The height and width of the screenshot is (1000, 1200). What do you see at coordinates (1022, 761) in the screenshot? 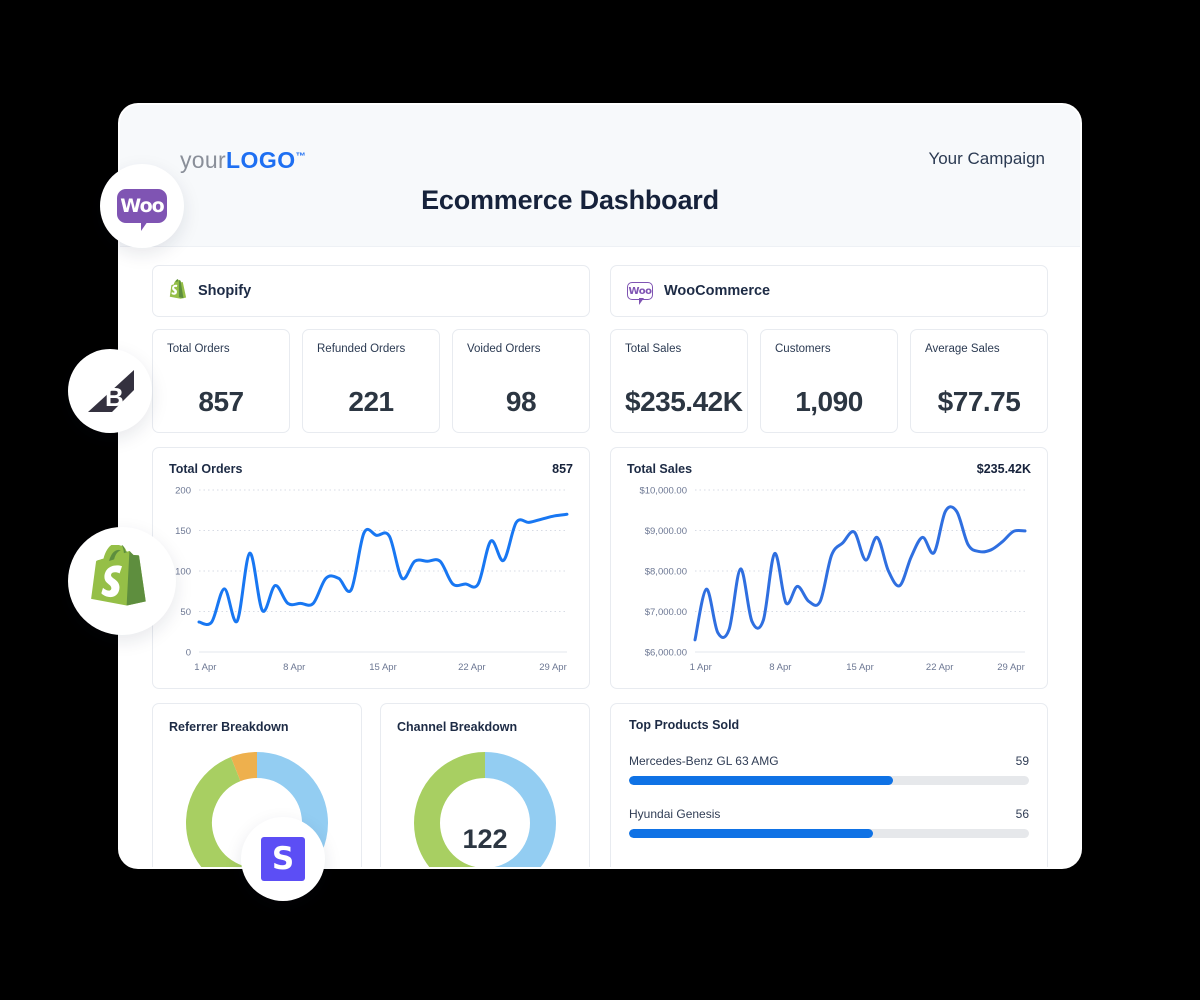
I see `product-count: 59` at bounding box center [1022, 761].